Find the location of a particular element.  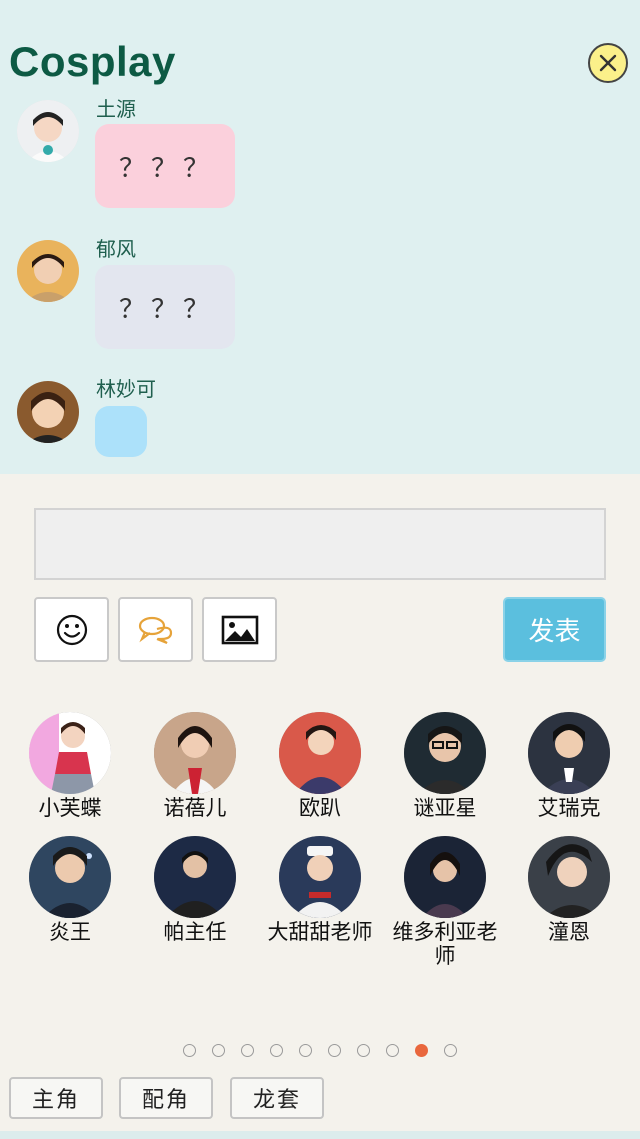

message-input is located at coordinates (320, 544).